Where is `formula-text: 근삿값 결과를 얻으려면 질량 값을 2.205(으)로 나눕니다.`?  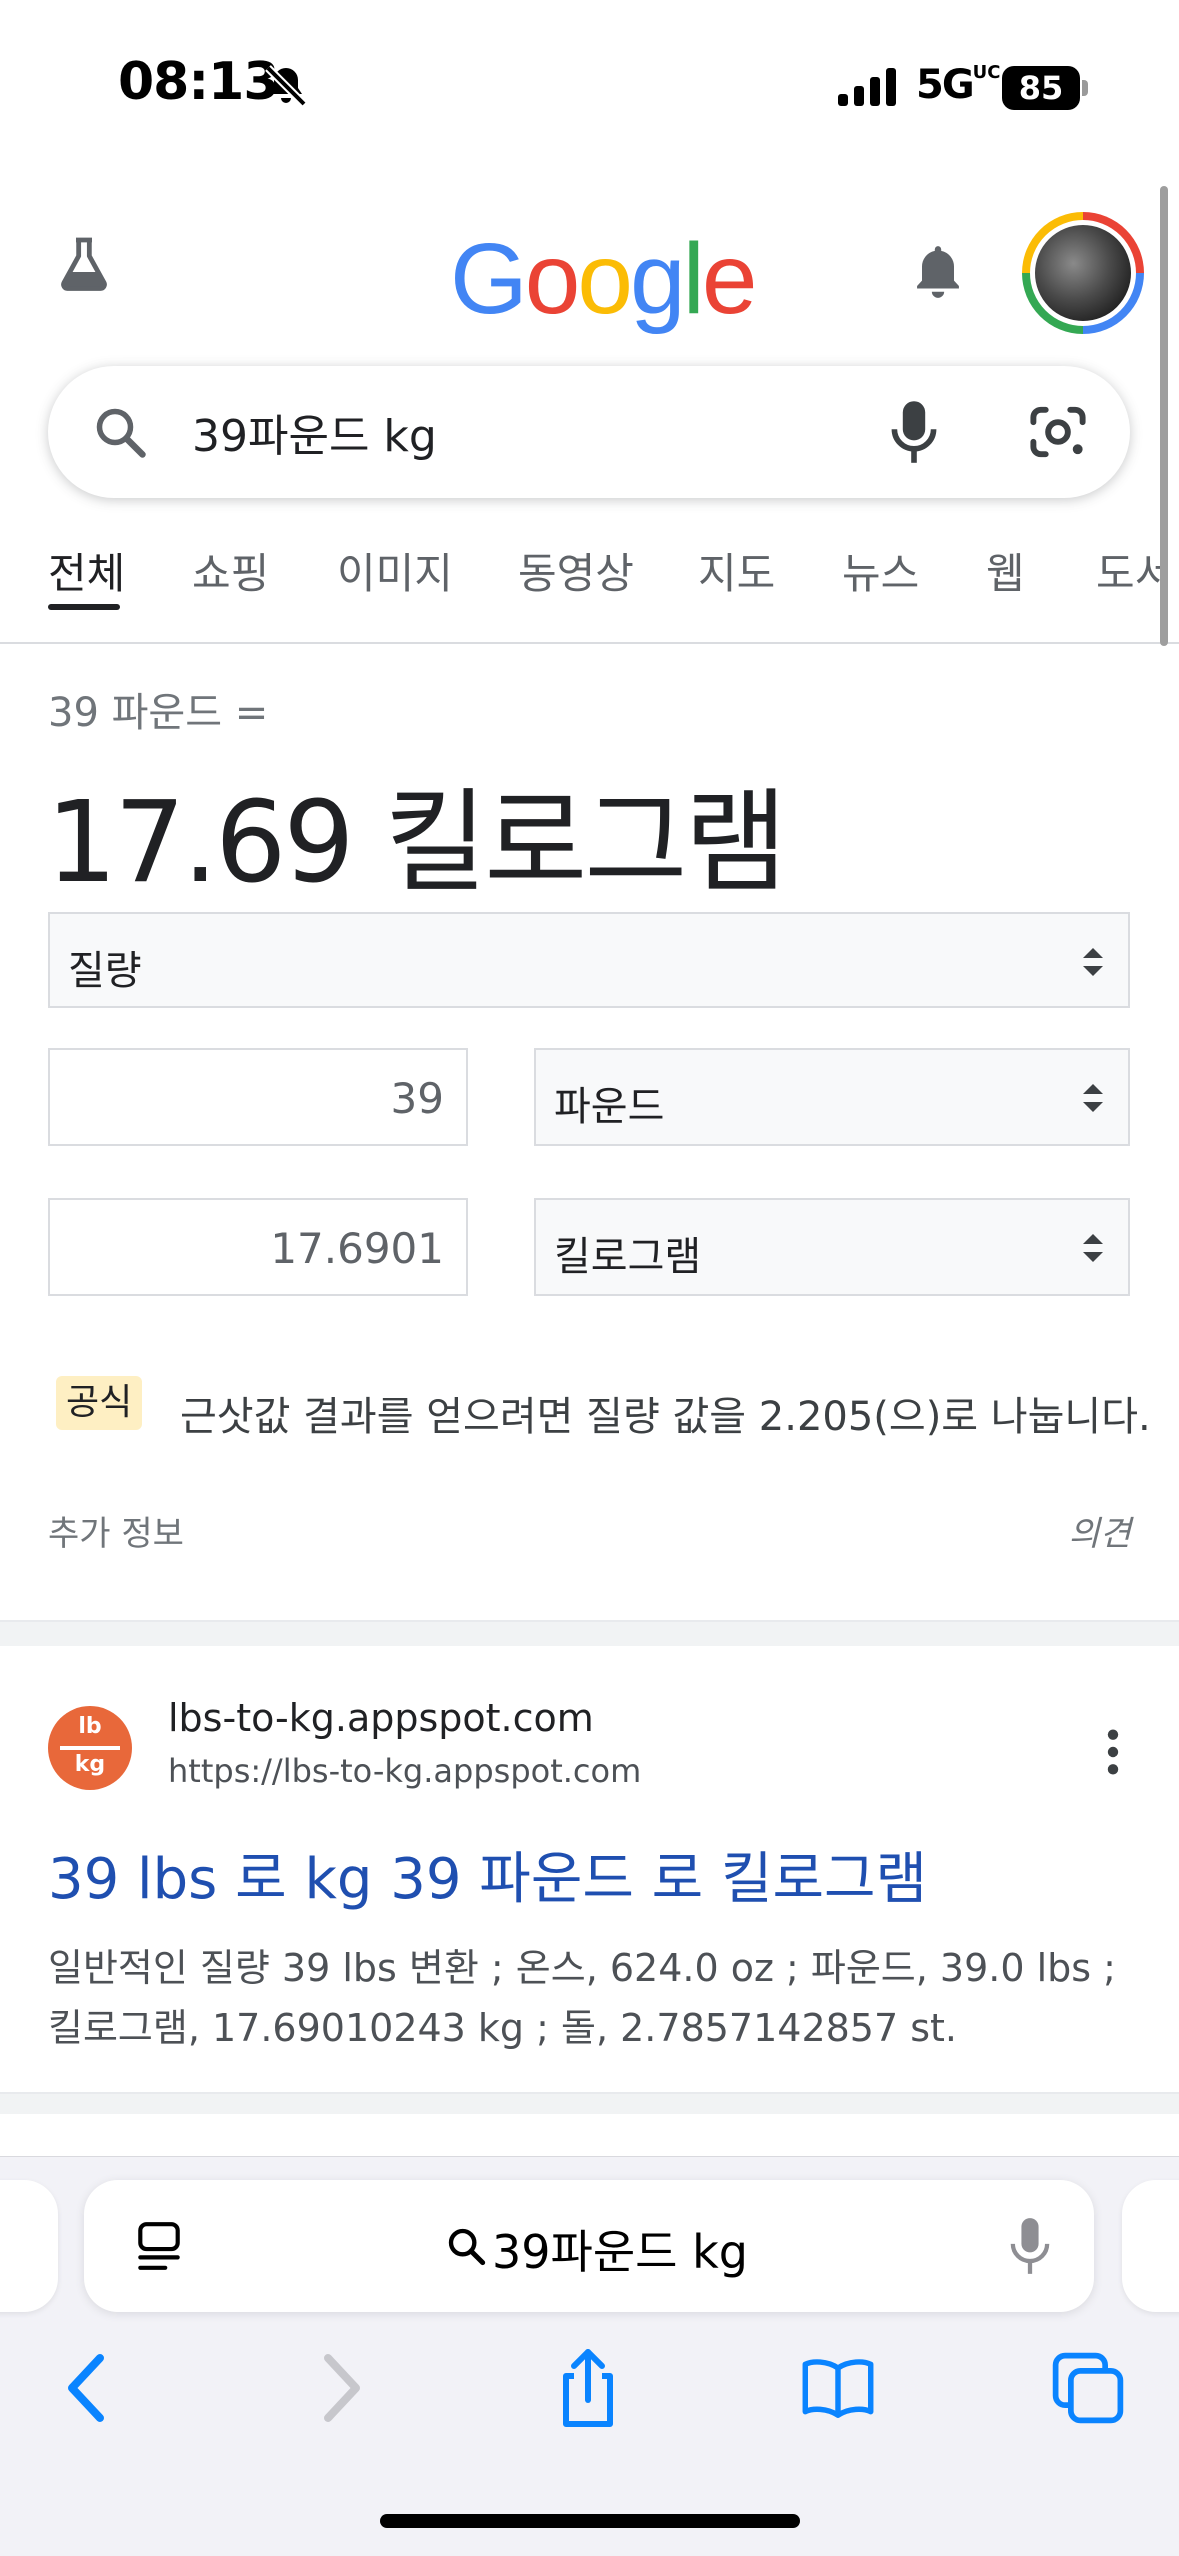
formula-text: 근삿값 결과를 얻으려면 질량 값을 2.205(으)로 나눕니다. is located at coordinates (665, 1417).